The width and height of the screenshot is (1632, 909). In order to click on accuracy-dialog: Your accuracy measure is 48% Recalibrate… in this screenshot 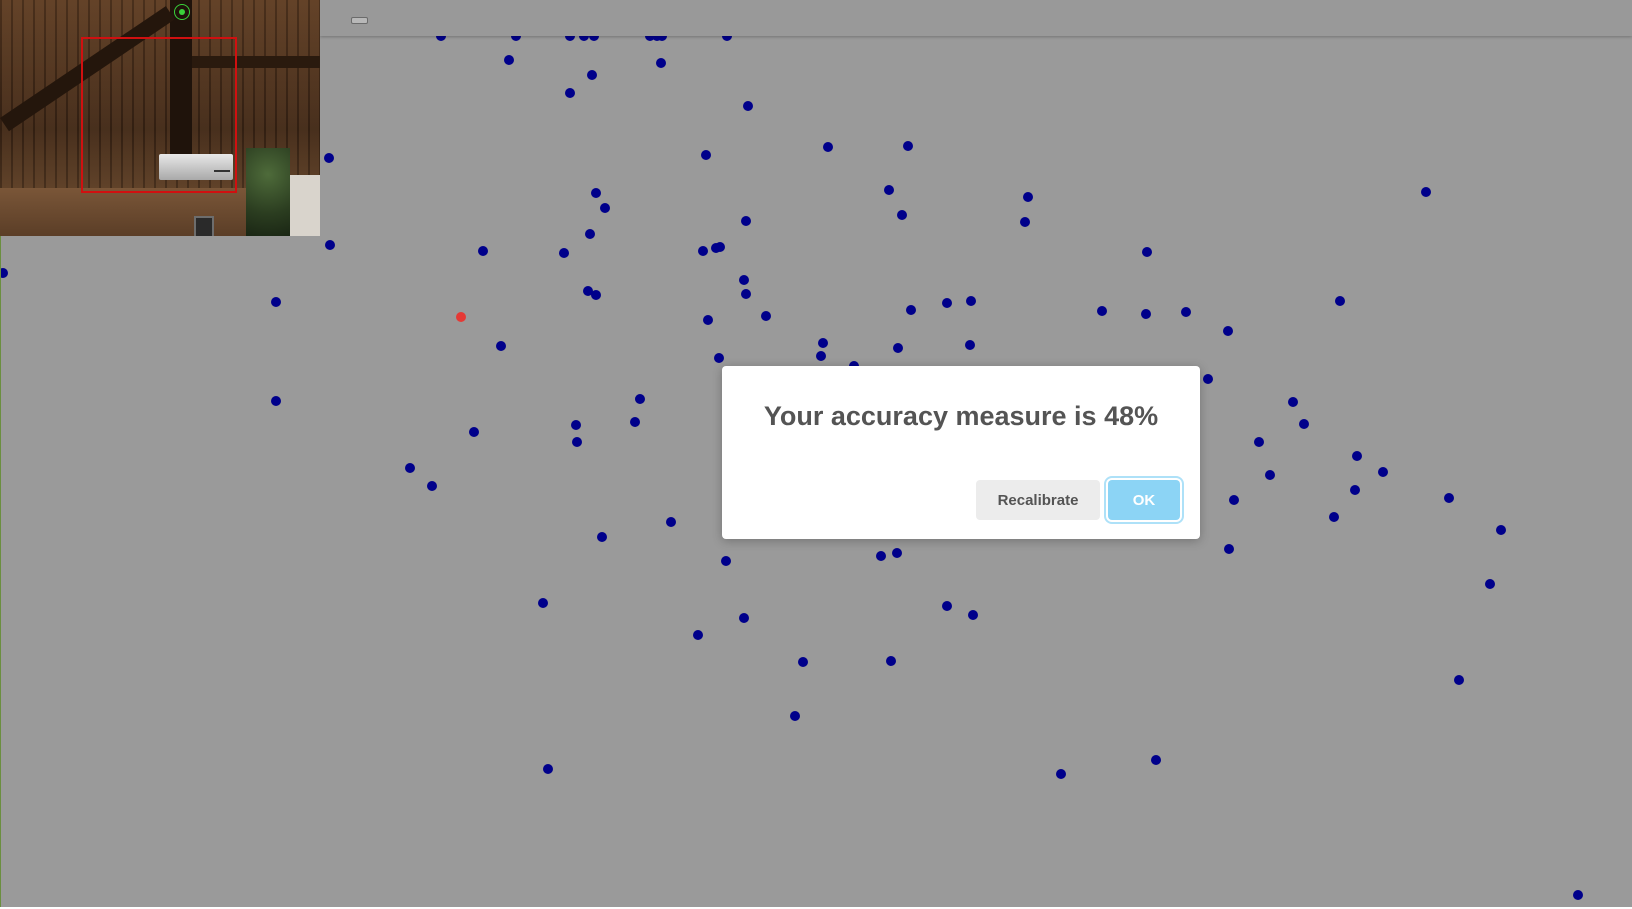, I will do `click(961, 452)`.